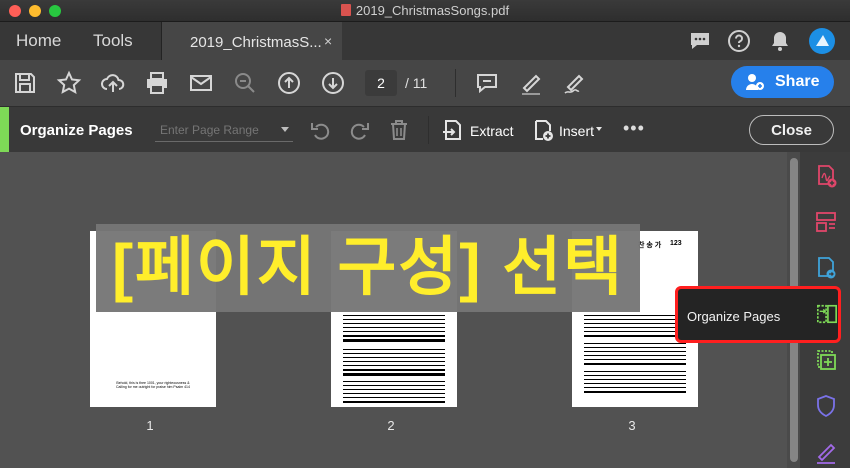 The height and width of the screenshot is (468, 850). I want to click on protect-shield-icon, so click(826, 406).